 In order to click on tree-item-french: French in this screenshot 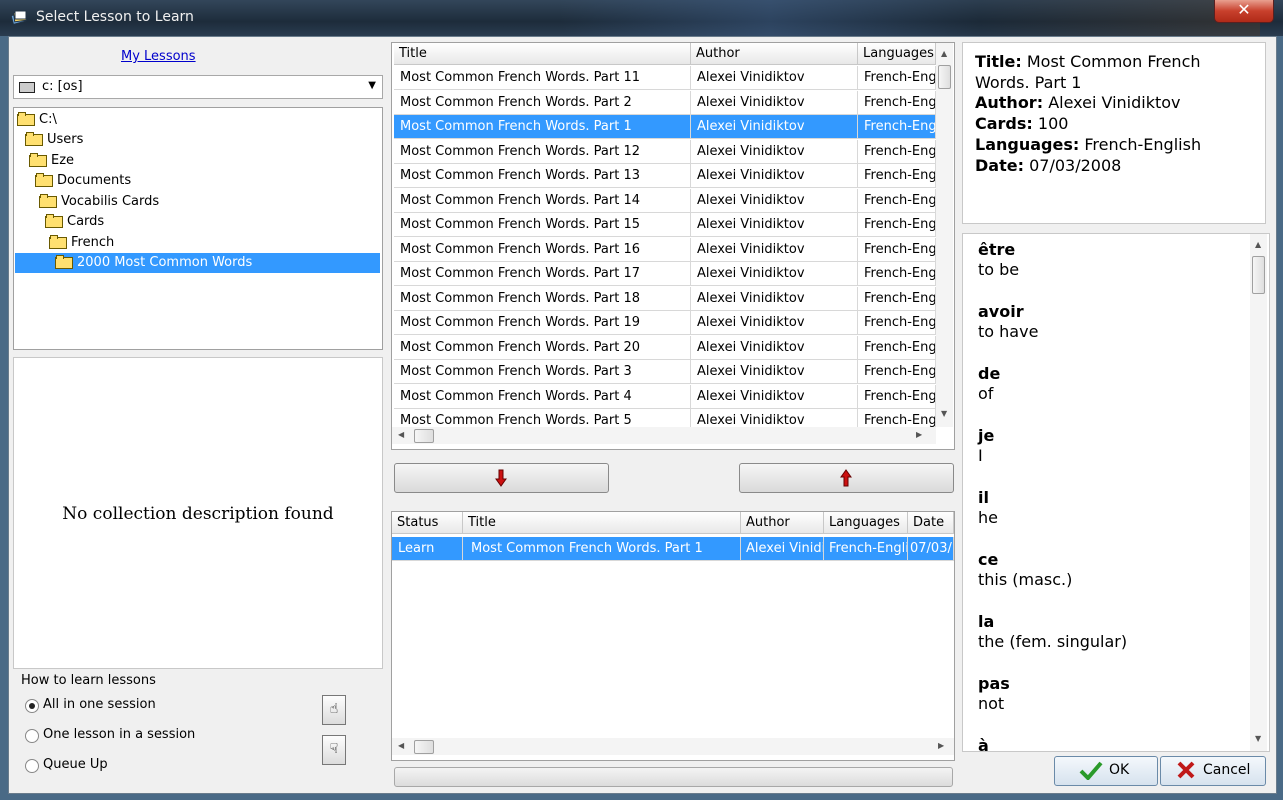, I will do `click(81, 243)`.